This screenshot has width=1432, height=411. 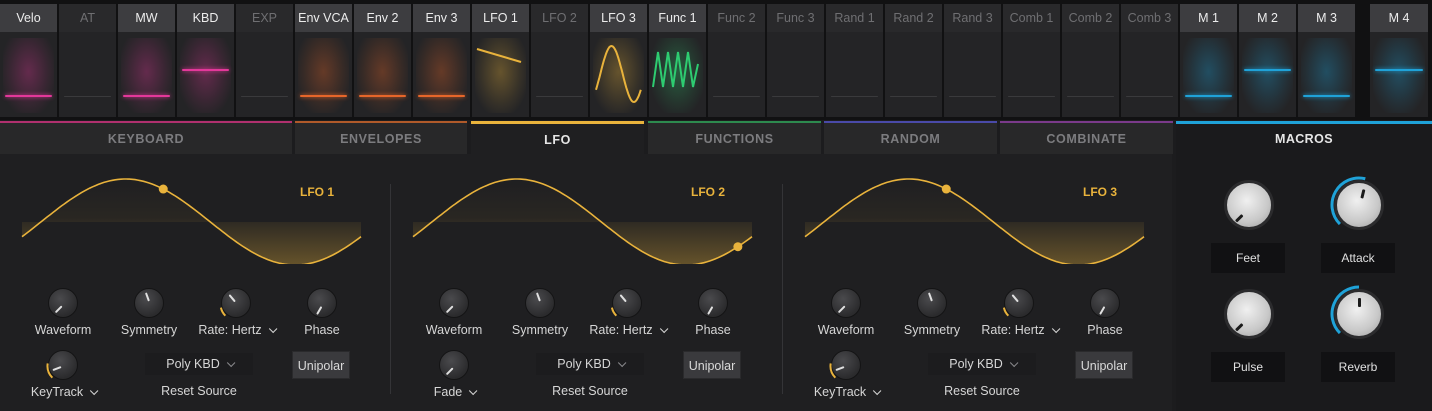 I want to click on keytrack-dropdown-text: KeyTrack, so click(x=840, y=392).